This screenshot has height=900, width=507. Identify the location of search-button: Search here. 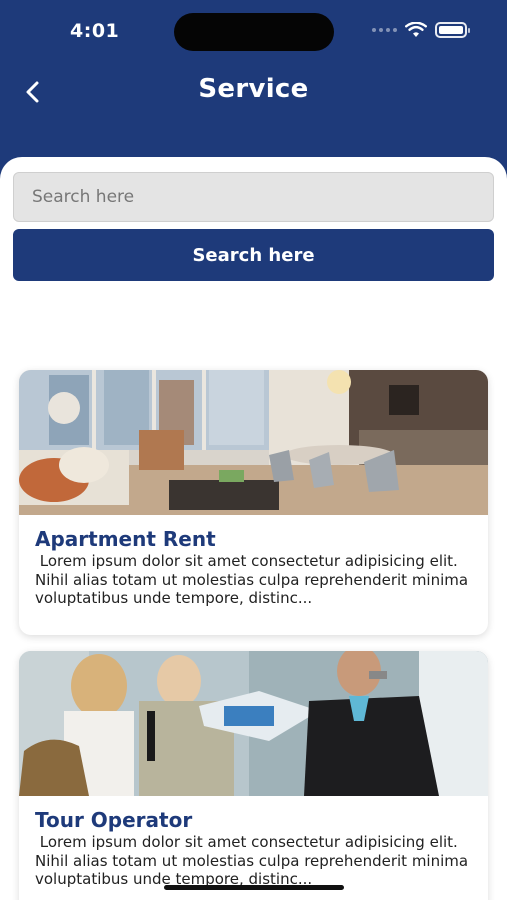
(253, 255).